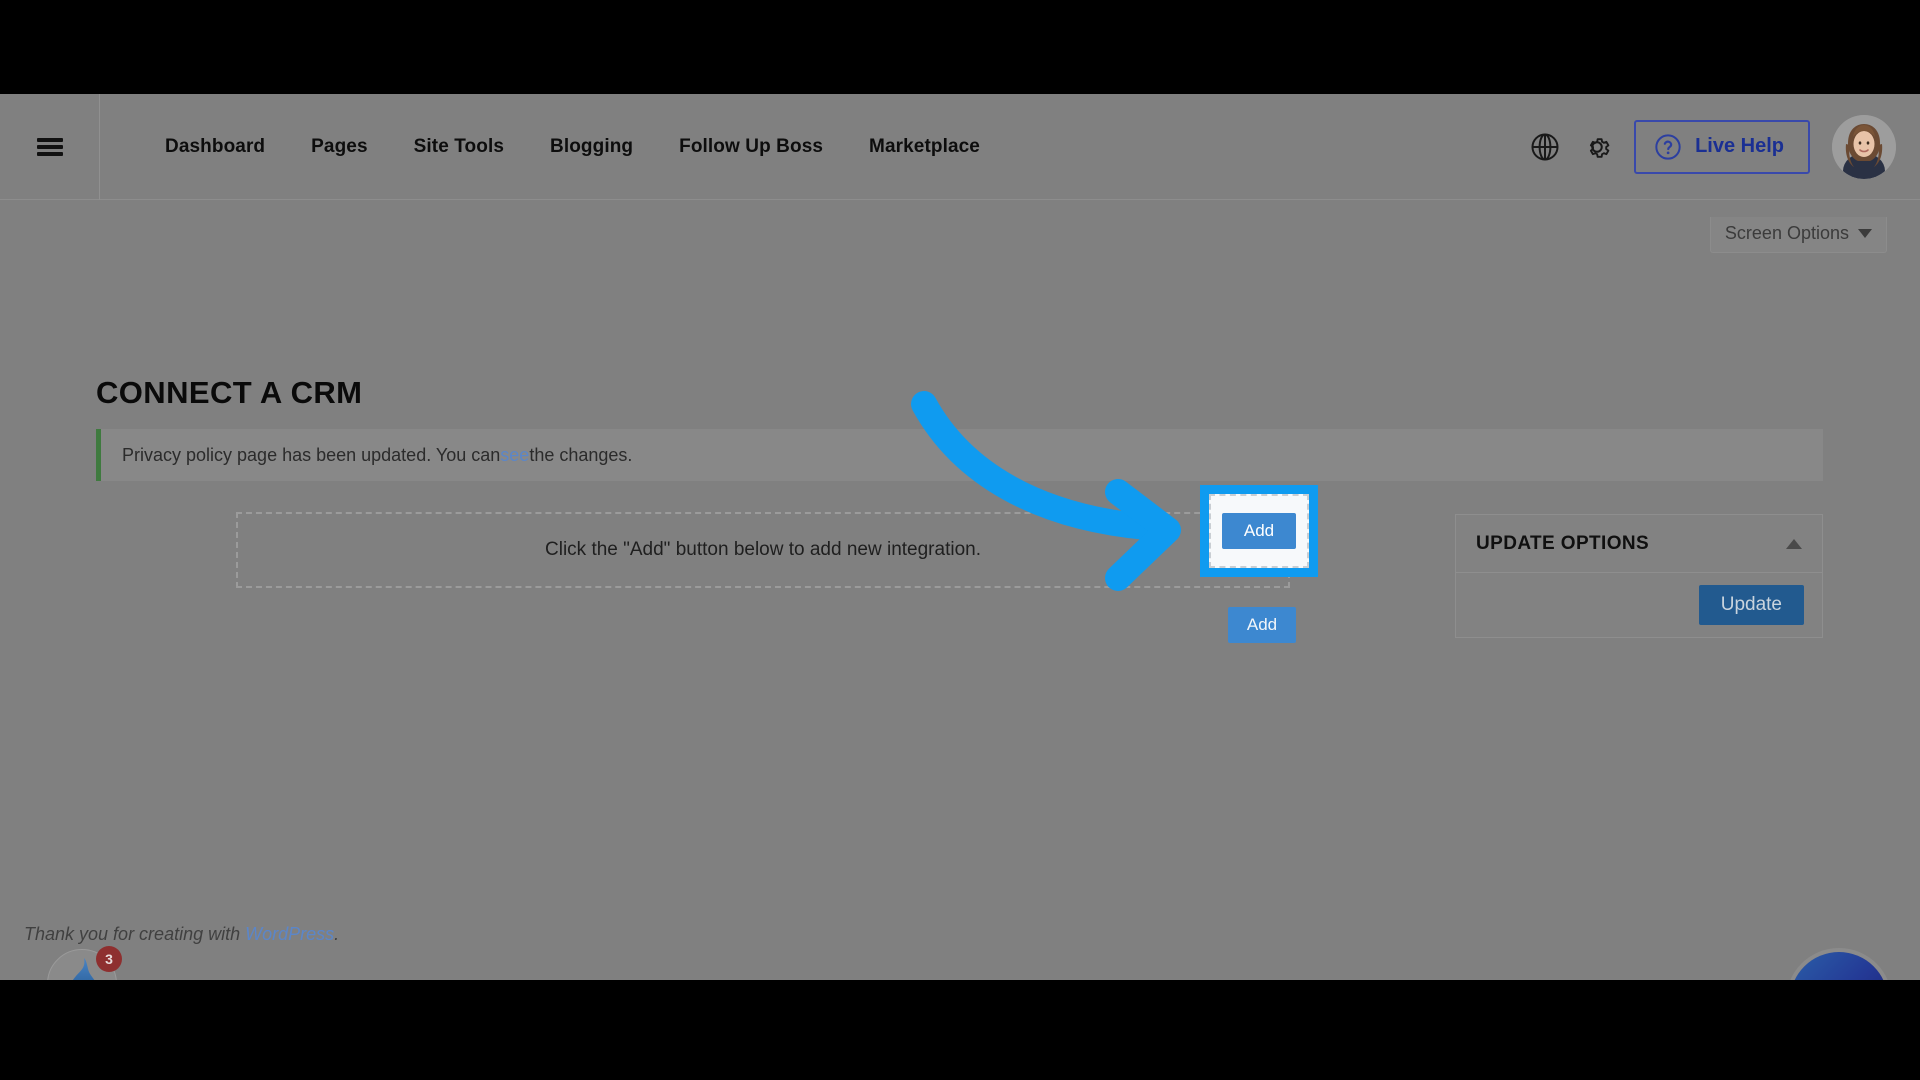 The width and height of the screenshot is (1920, 1080). I want to click on wordpress-credit: Thank you for creating with WordPress., so click(181, 934).